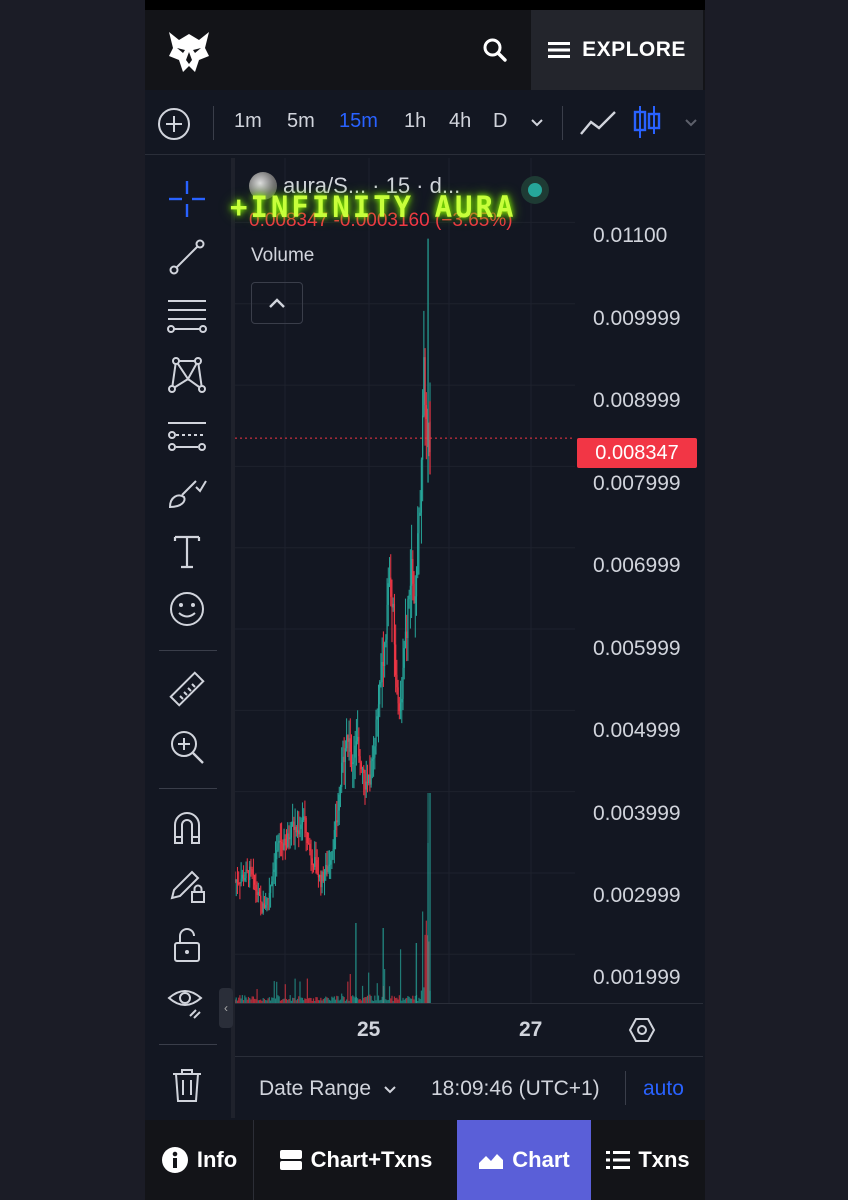  What do you see at coordinates (199, 1160) in the screenshot?
I see `tab-info: Info` at bounding box center [199, 1160].